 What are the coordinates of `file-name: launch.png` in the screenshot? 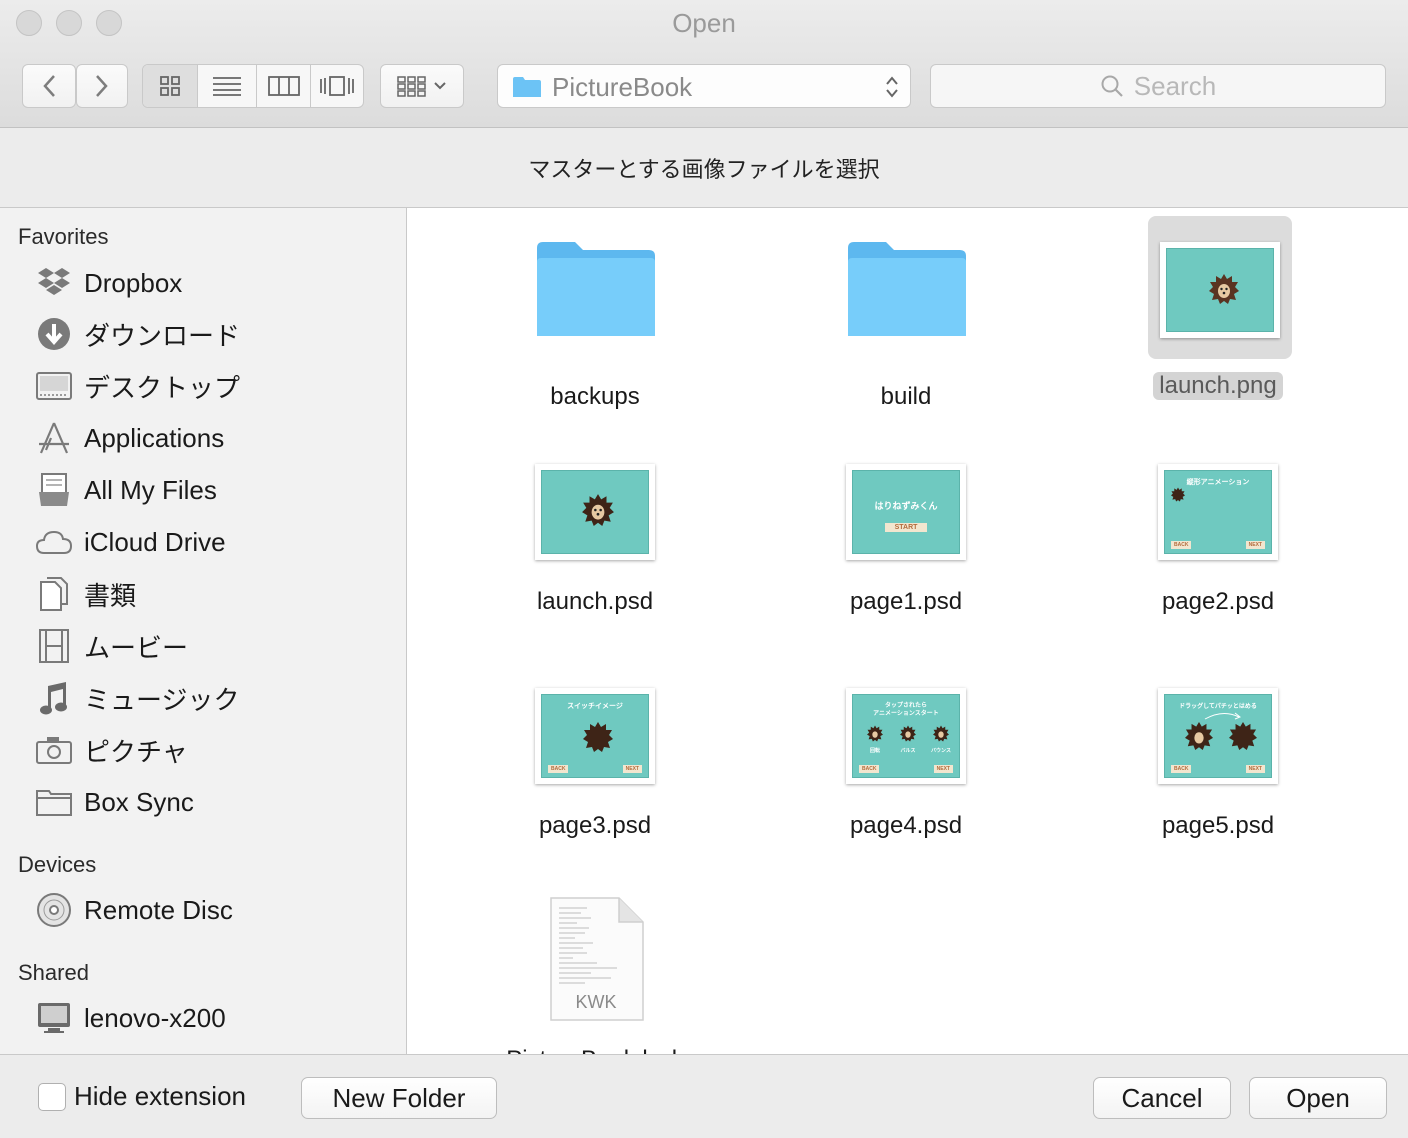 It's located at (1218, 386).